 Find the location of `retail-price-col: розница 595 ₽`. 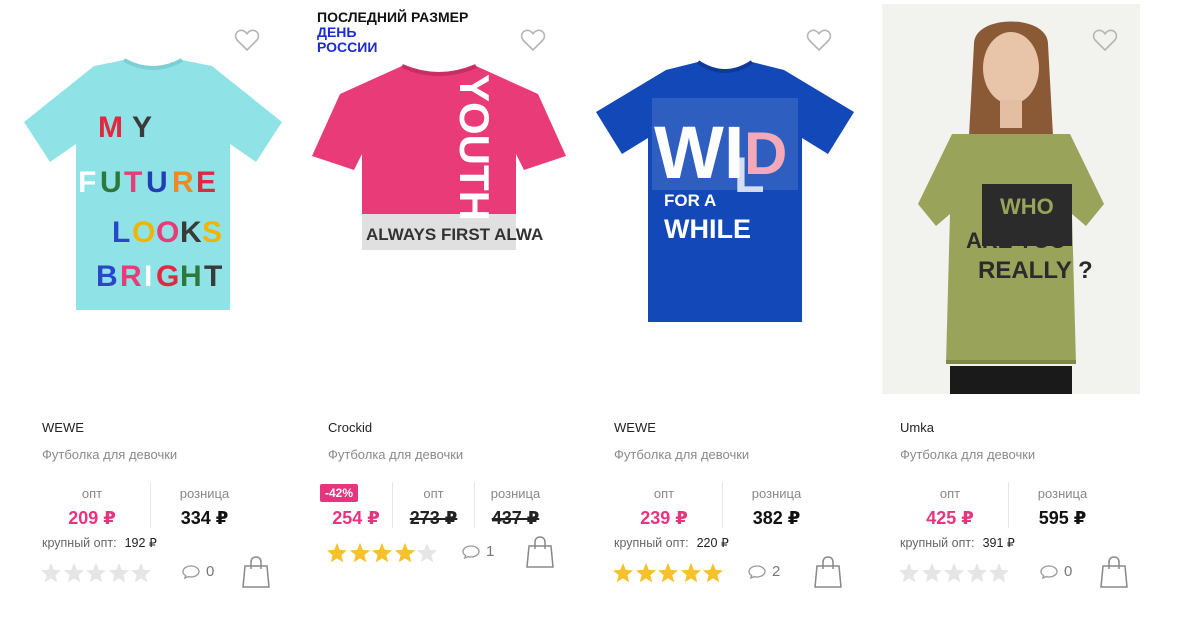

retail-price-col: розница 595 ₽ is located at coordinates (1062, 505).